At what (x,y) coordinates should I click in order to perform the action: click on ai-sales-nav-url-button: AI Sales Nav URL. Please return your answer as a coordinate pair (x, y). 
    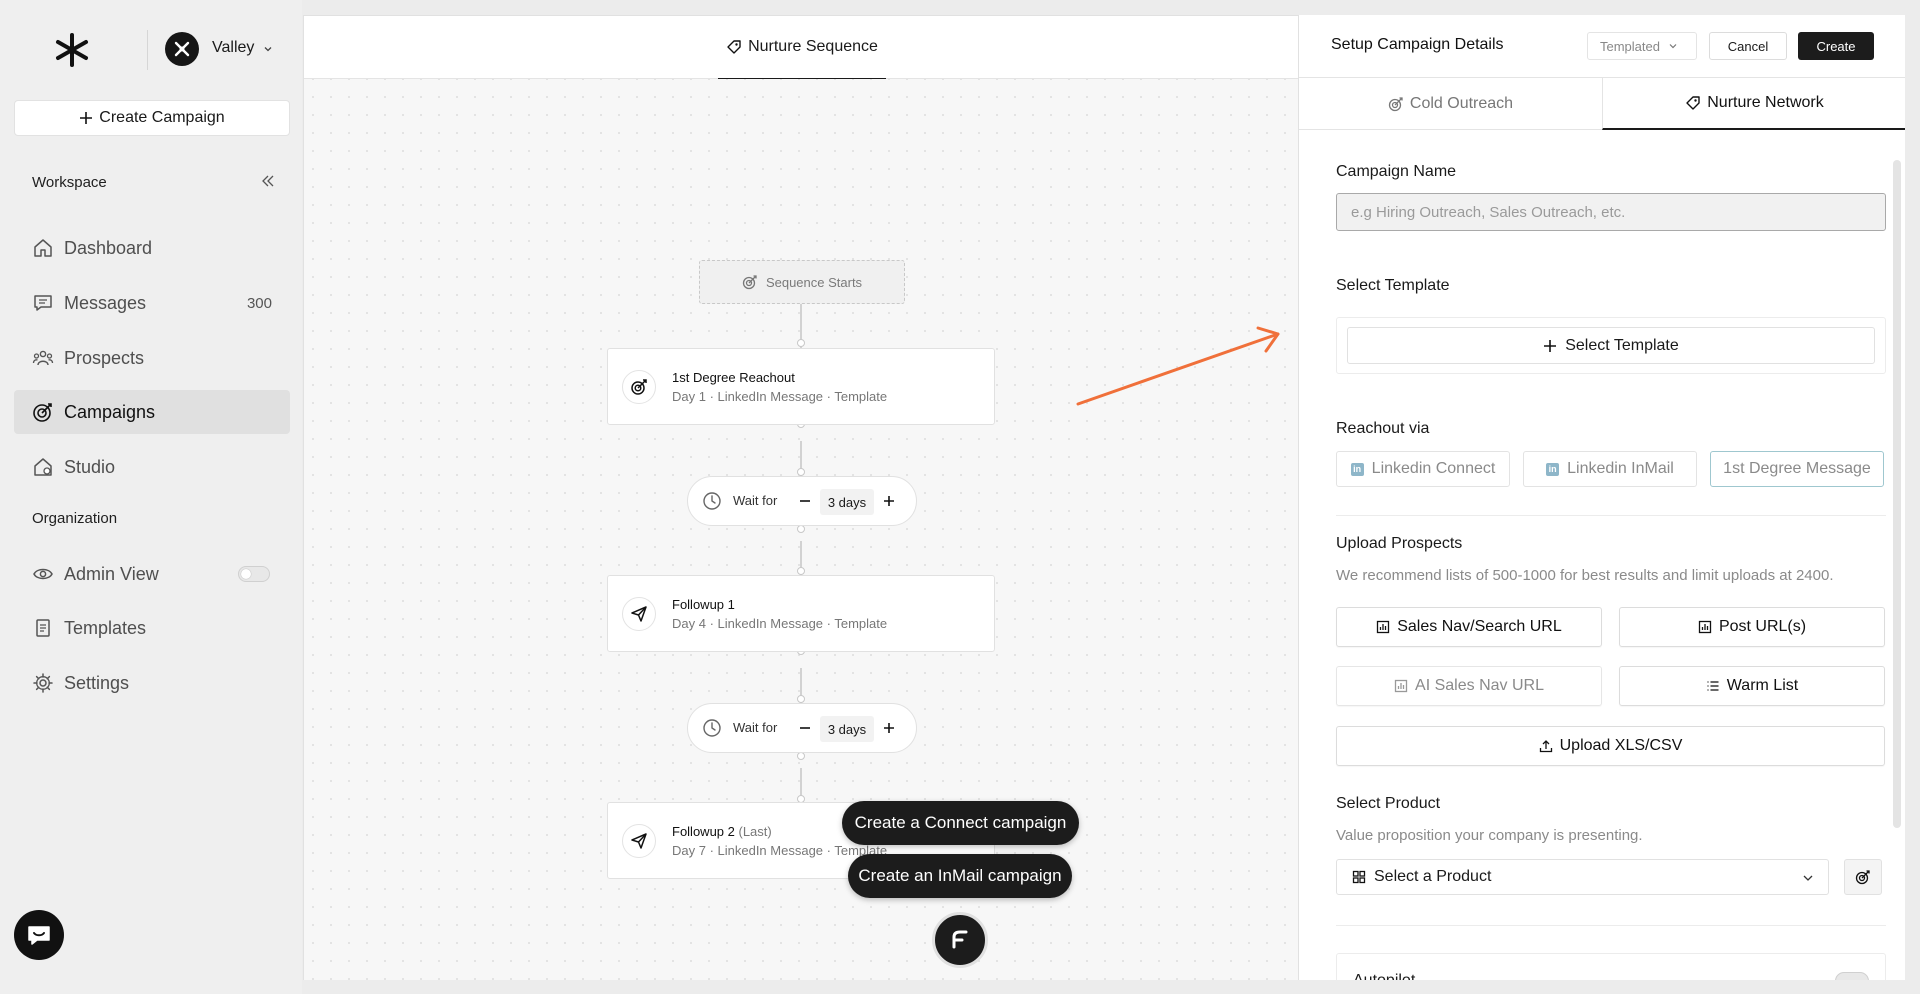
    Looking at the image, I should click on (1469, 686).